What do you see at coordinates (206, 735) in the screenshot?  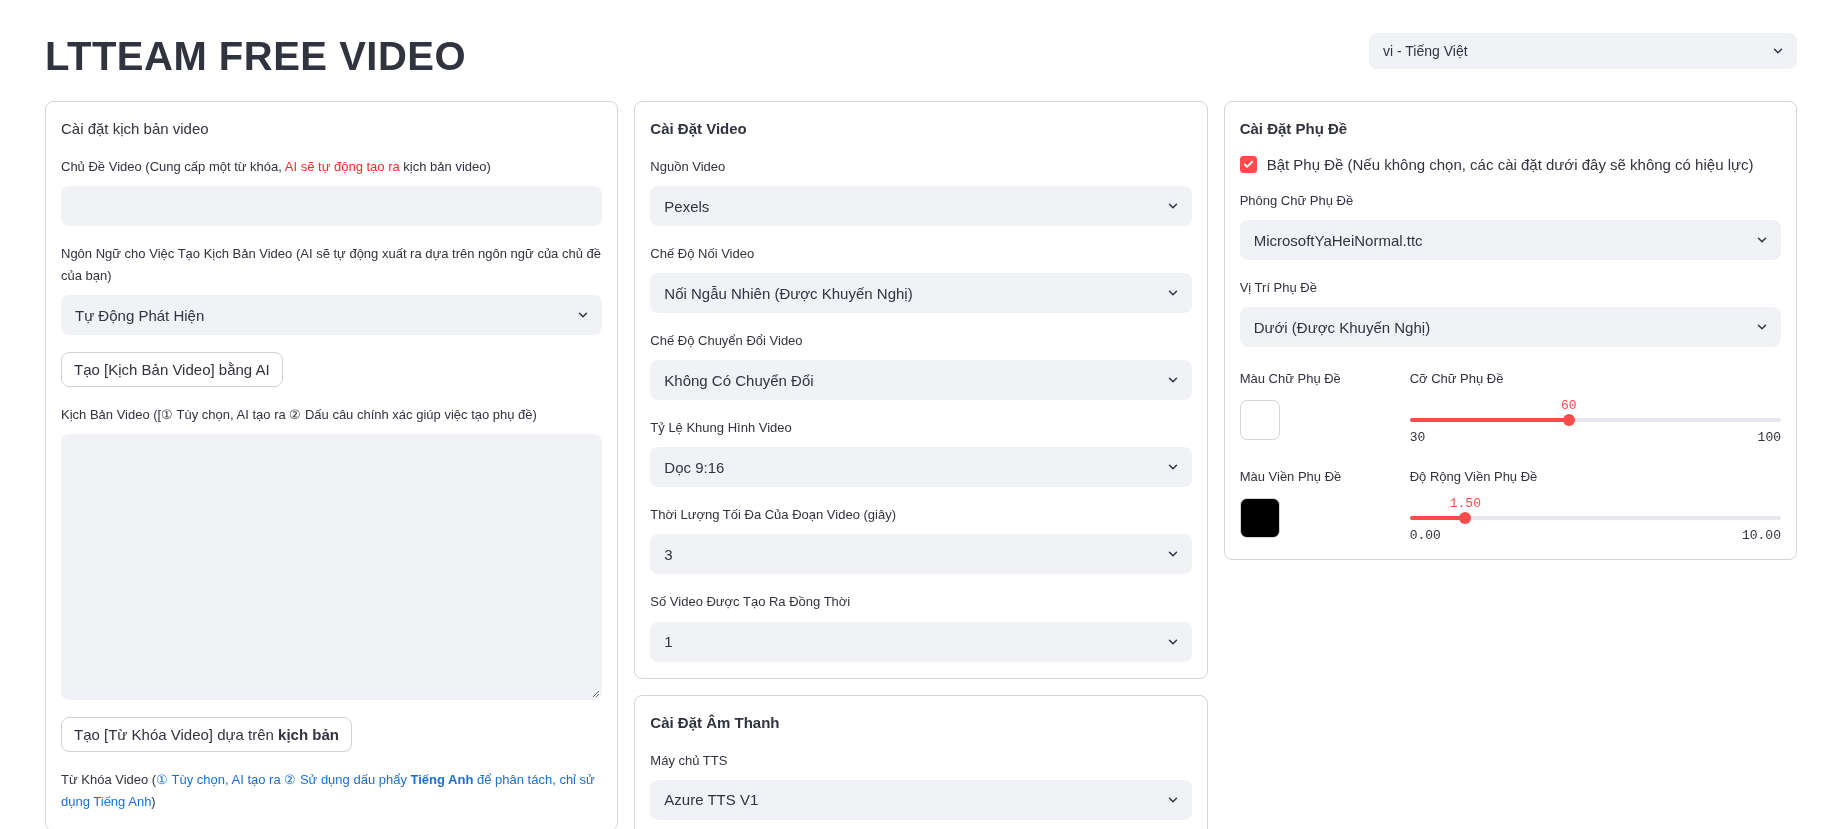 I see `generate-button: Tạo [Từ Khóa Video] dựa trên kịch bản` at bounding box center [206, 735].